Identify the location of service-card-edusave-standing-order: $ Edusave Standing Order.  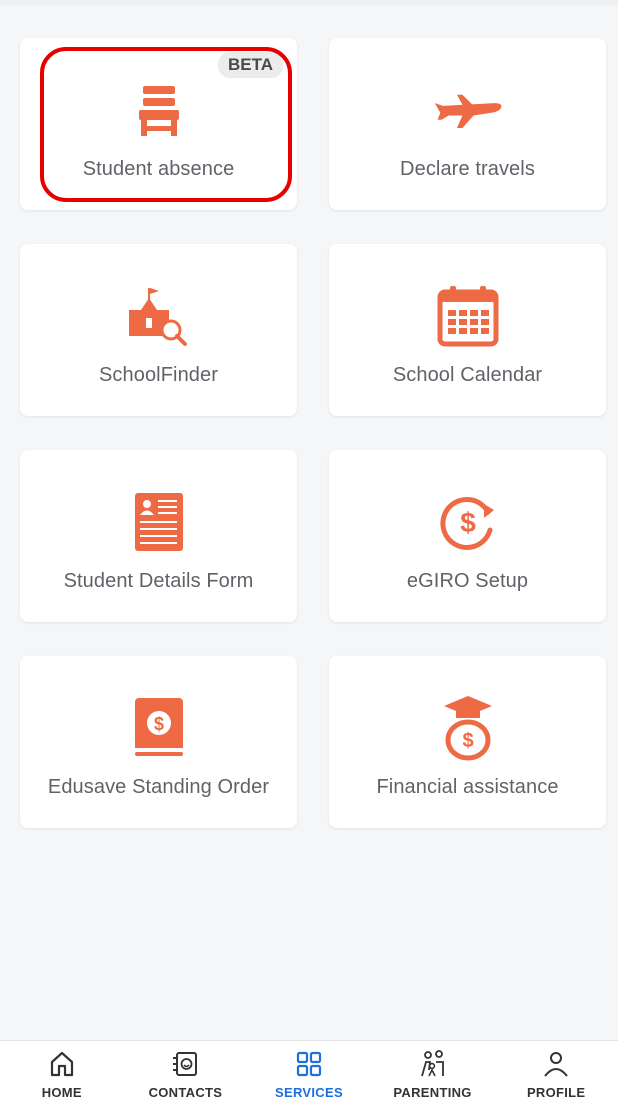
(158, 742).